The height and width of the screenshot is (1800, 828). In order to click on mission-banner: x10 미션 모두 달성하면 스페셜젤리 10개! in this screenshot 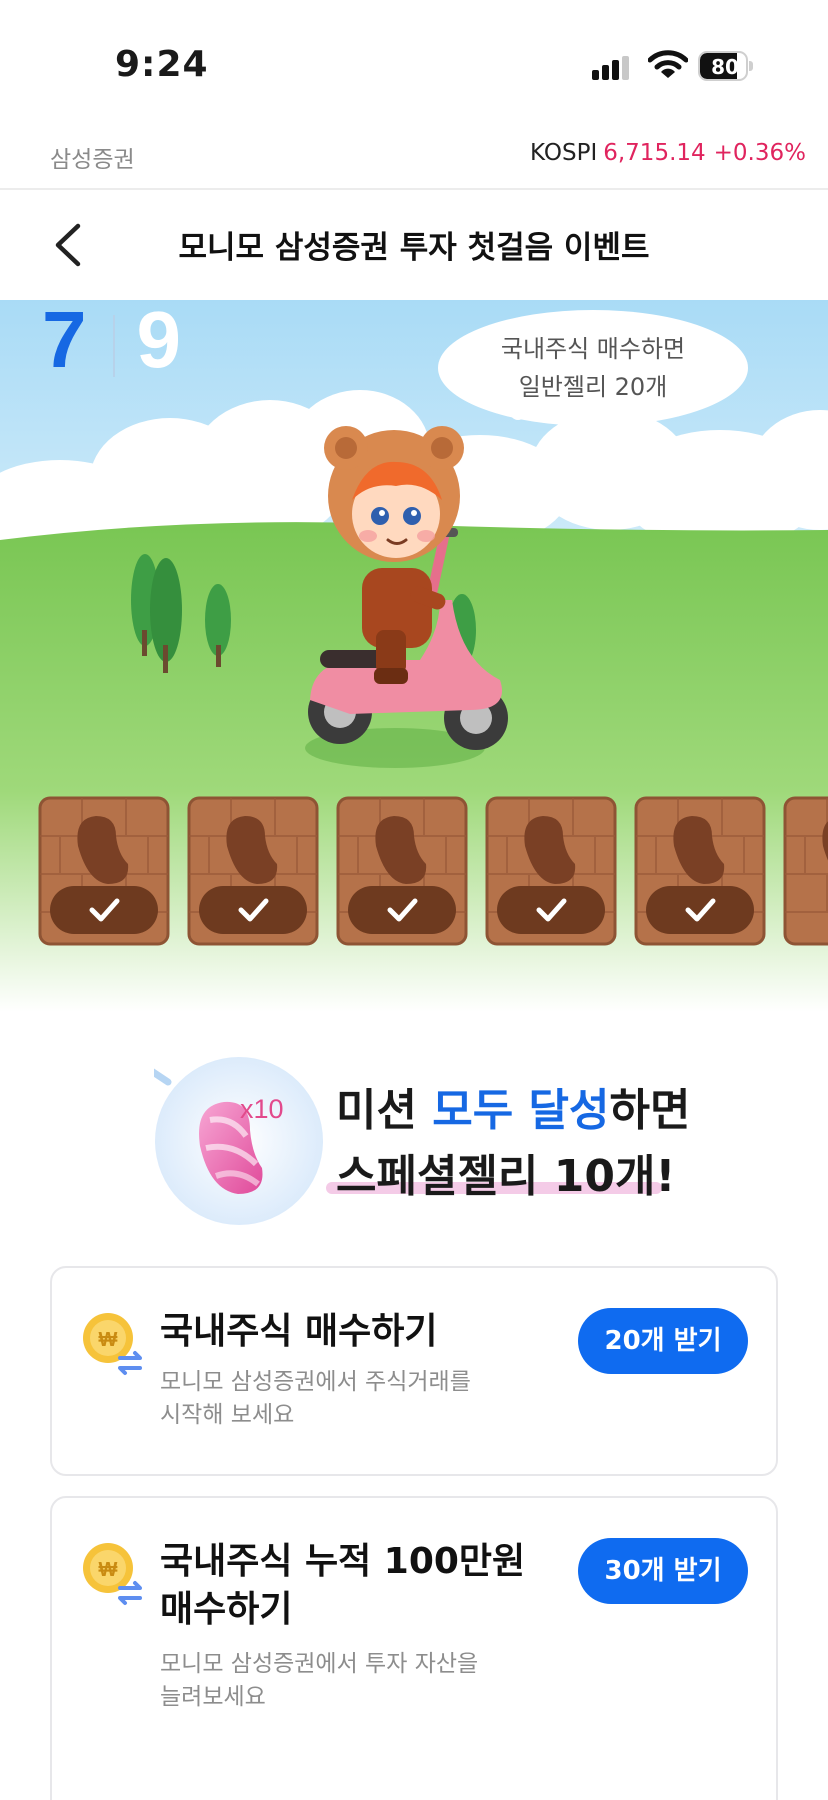, I will do `click(414, 1137)`.